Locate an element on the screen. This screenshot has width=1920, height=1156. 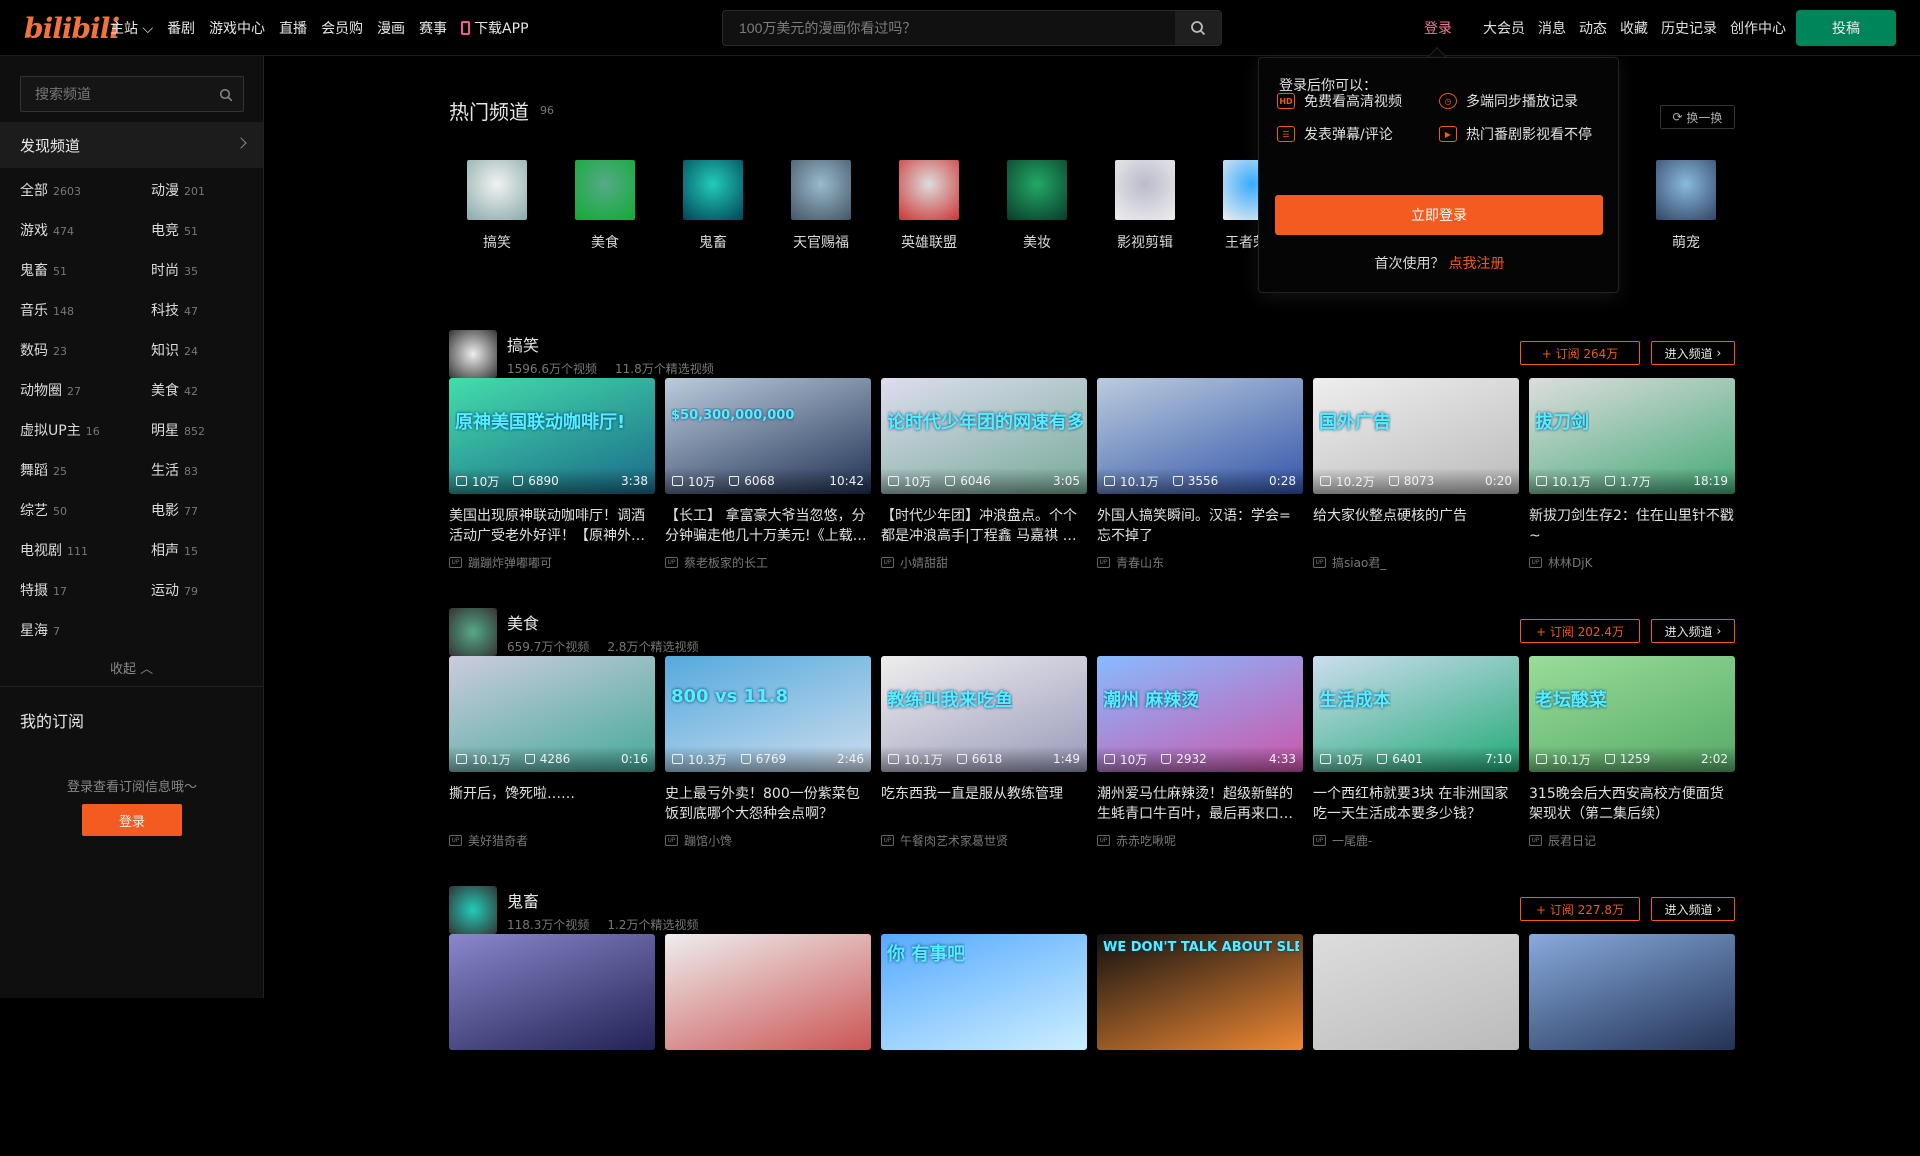
uploader: UP 蹦馆小馋 is located at coordinates (768, 840).